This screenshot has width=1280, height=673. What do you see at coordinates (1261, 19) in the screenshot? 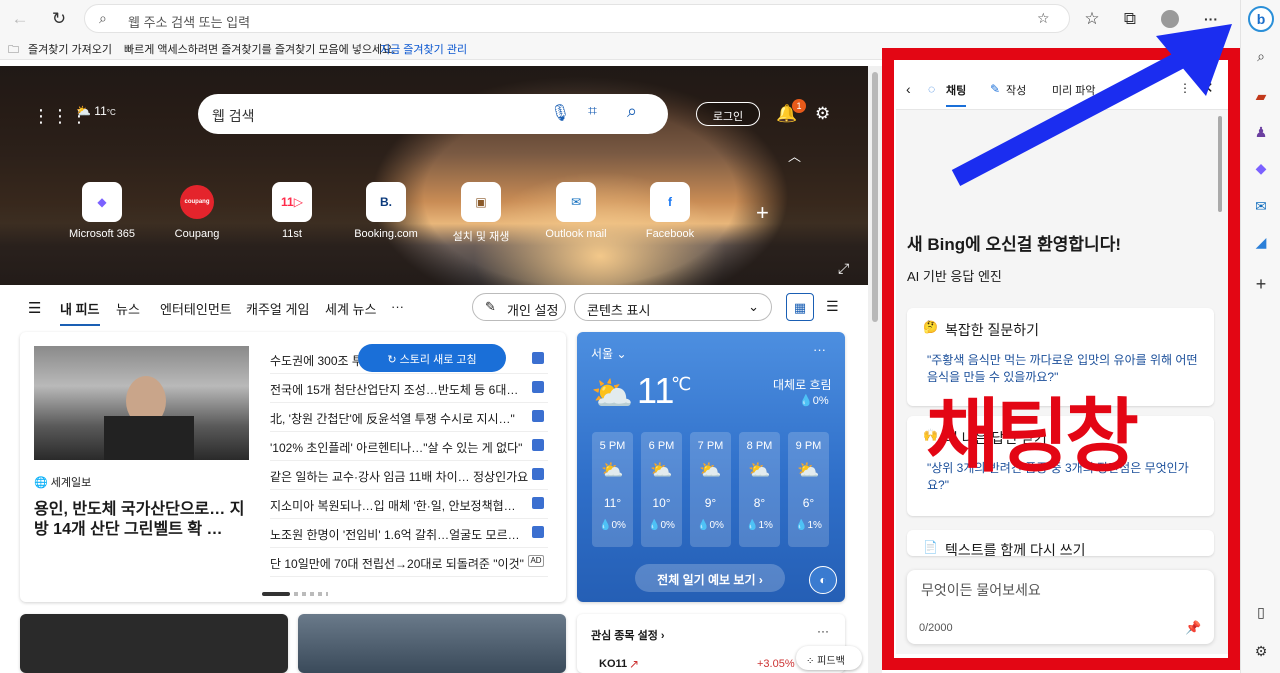
I see `bing-chat-icon: b` at bounding box center [1261, 19].